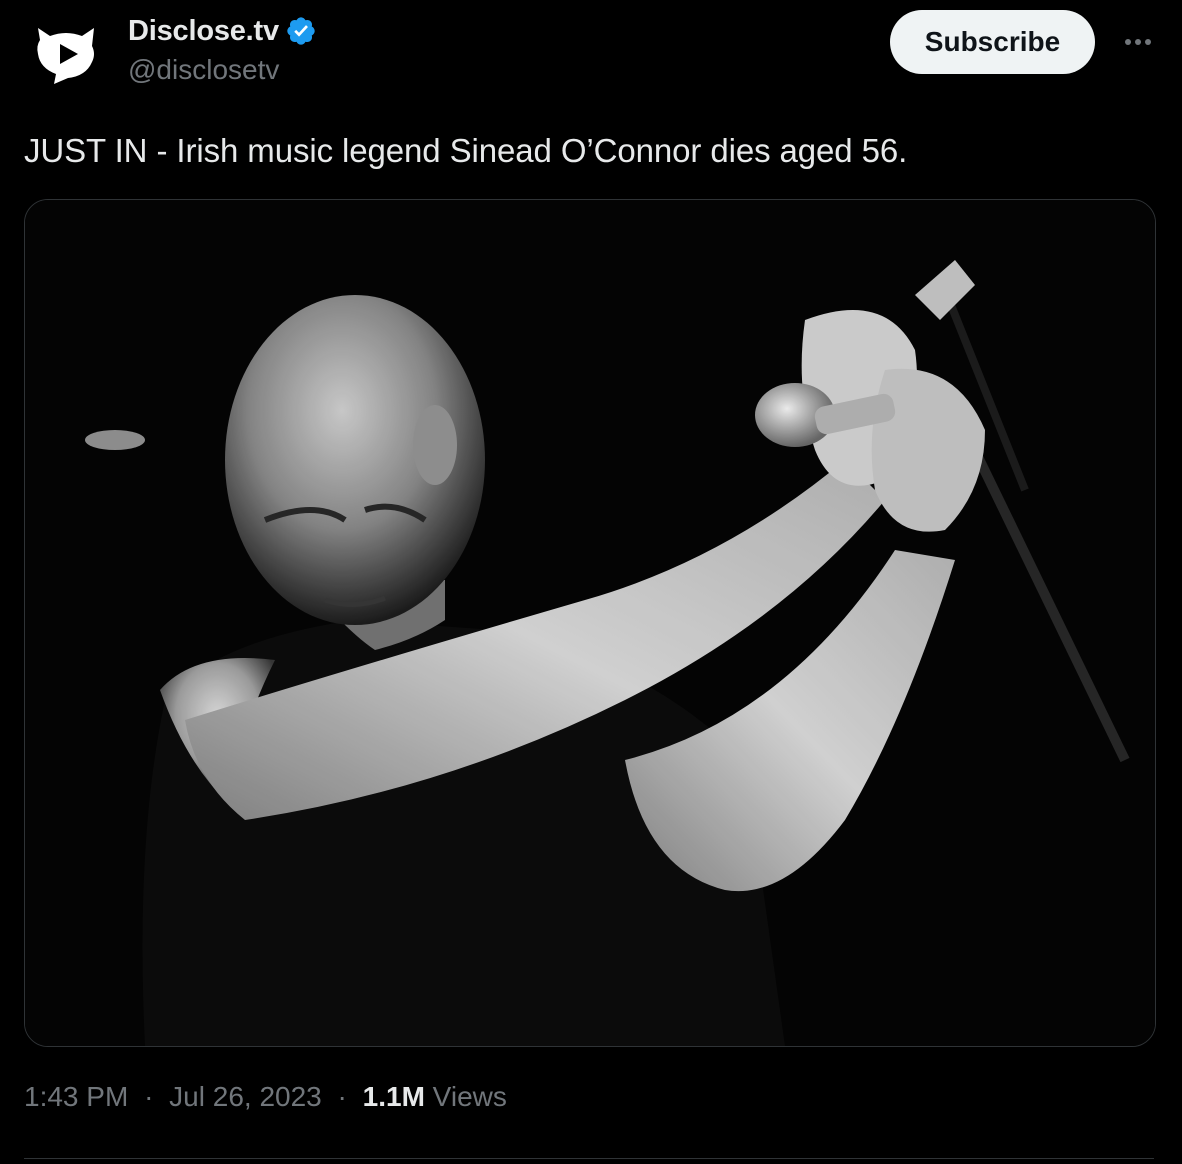 This screenshot has height=1164, width=1182. I want to click on tweet-time: 1:43 PM, so click(76, 1096).